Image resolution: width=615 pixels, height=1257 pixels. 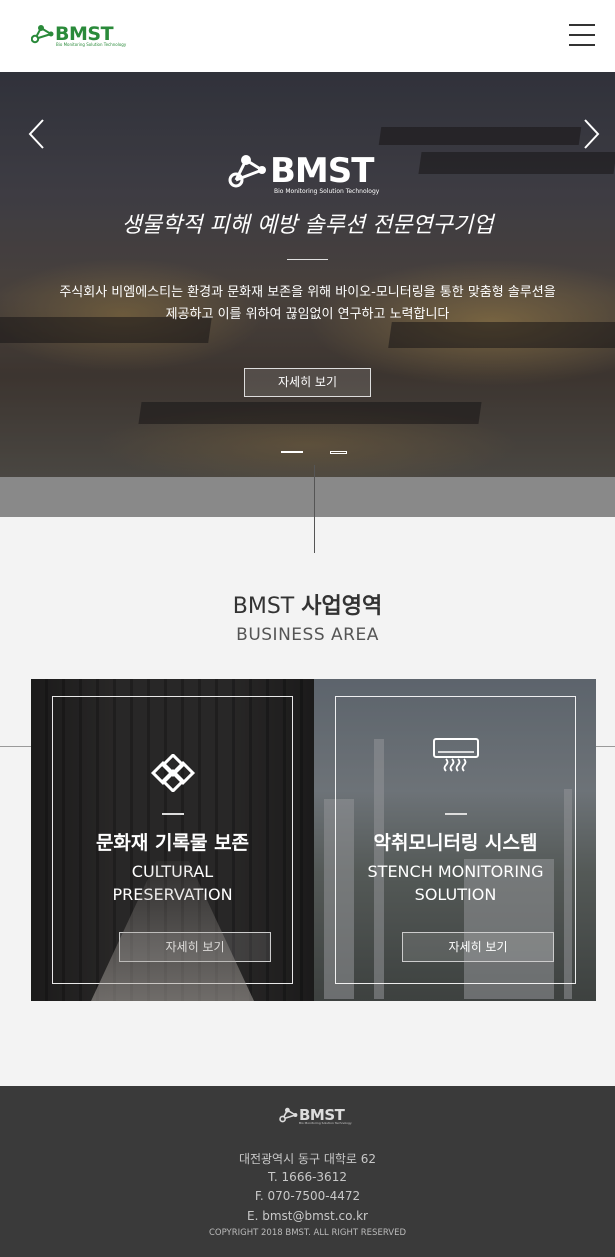 What do you see at coordinates (307, 635) in the screenshot?
I see `business-section-subtitle: BUSINESS AREA` at bounding box center [307, 635].